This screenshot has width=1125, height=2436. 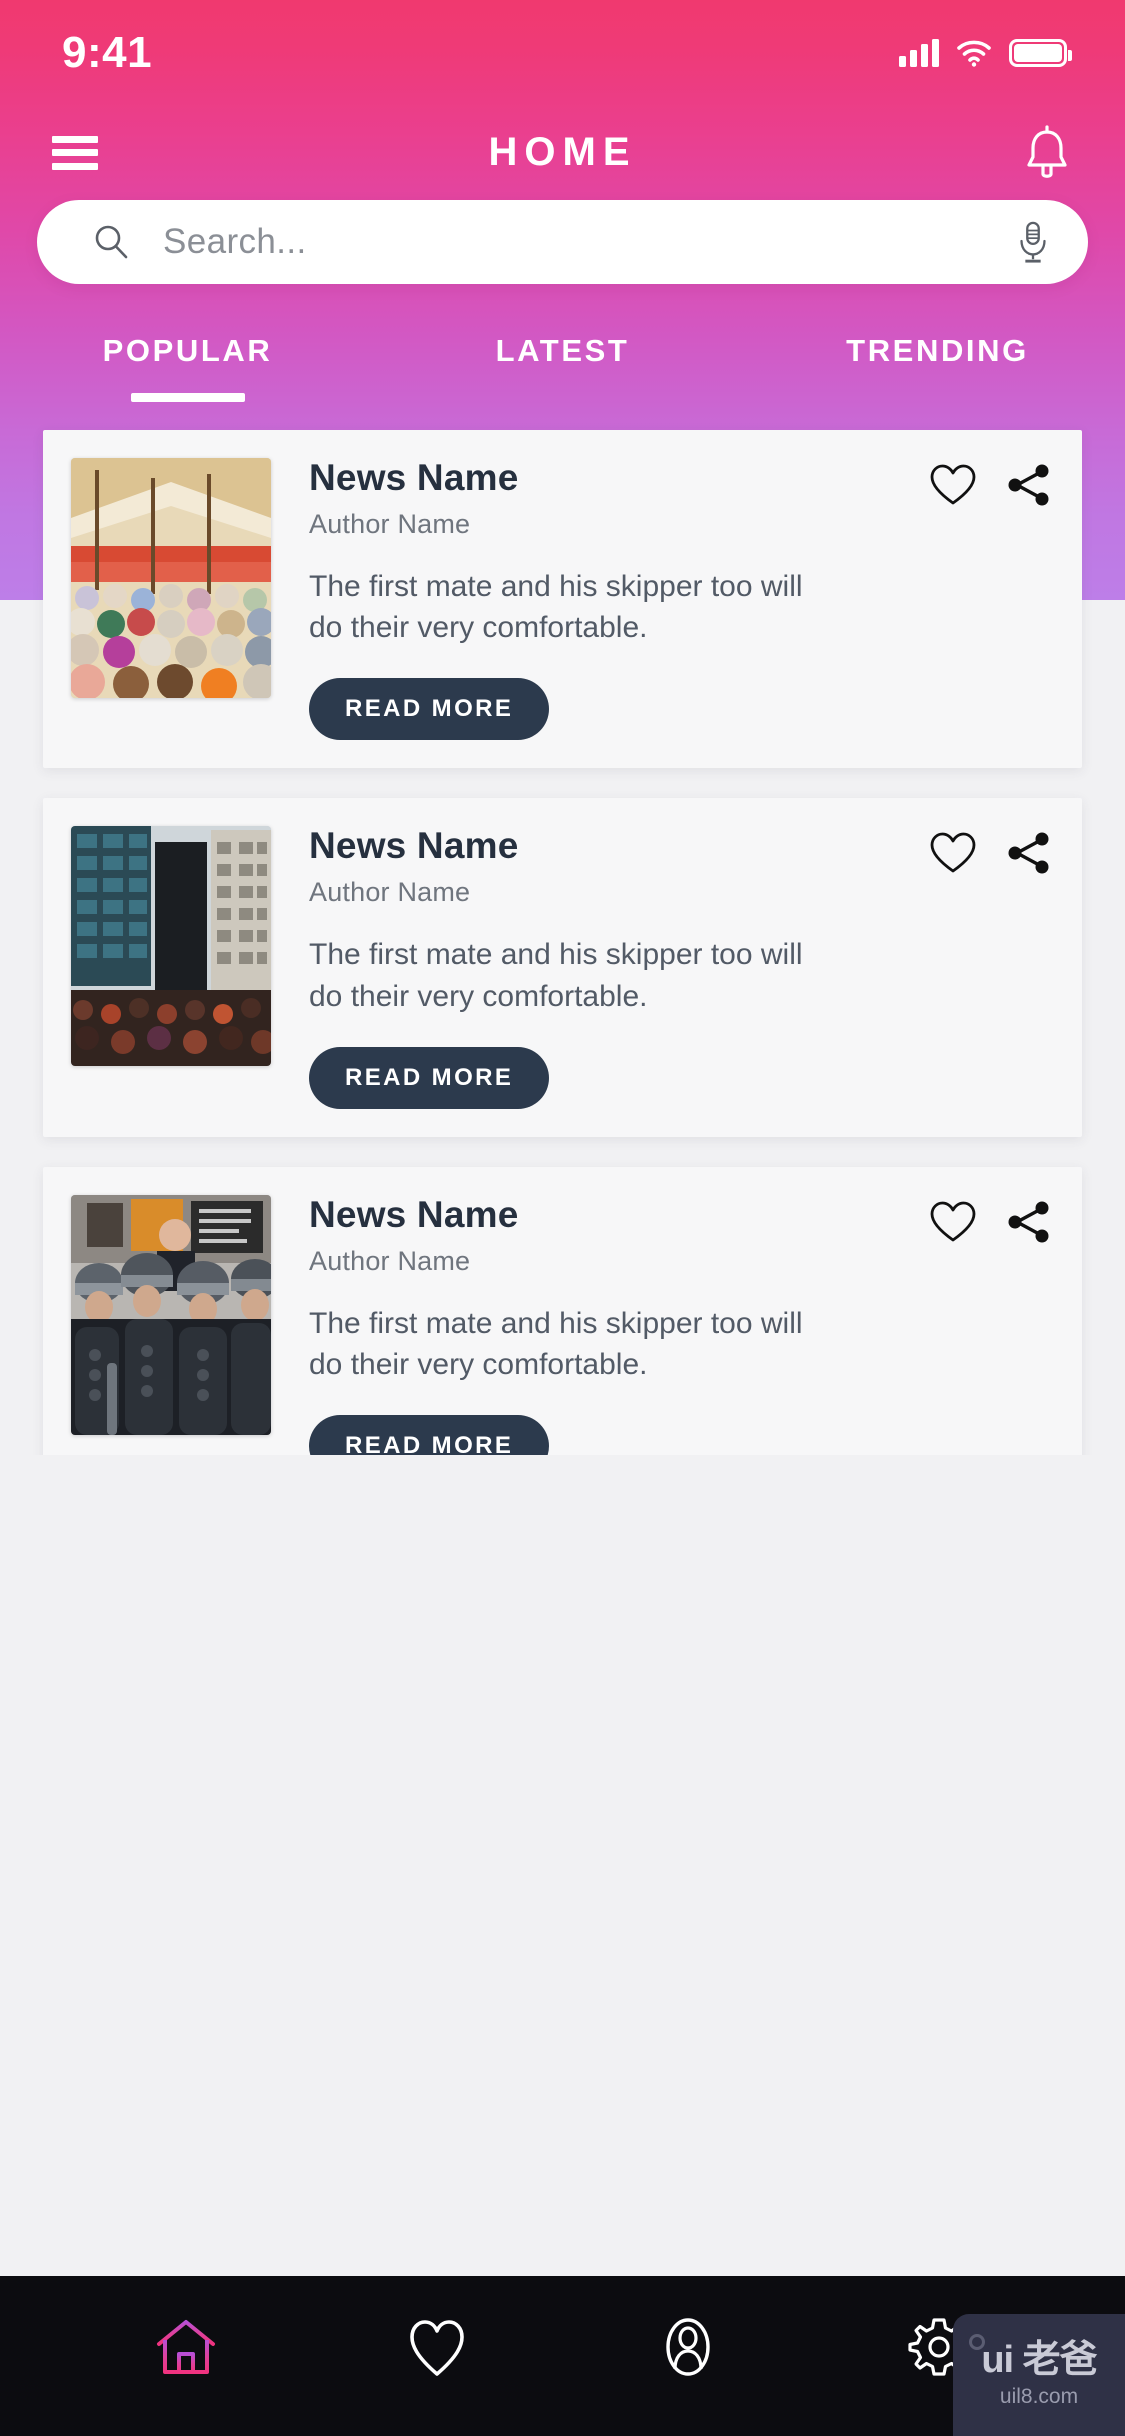 What do you see at coordinates (919, 52) in the screenshot?
I see `cellular-signal-icon` at bounding box center [919, 52].